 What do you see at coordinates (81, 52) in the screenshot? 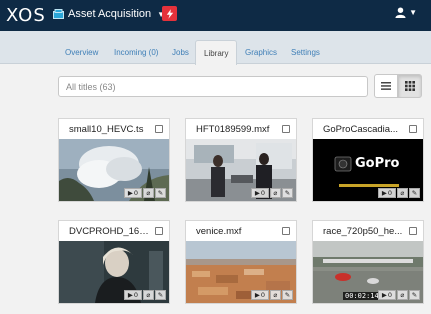
I see `tab-overview: Overview` at bounding box center [81, 52].